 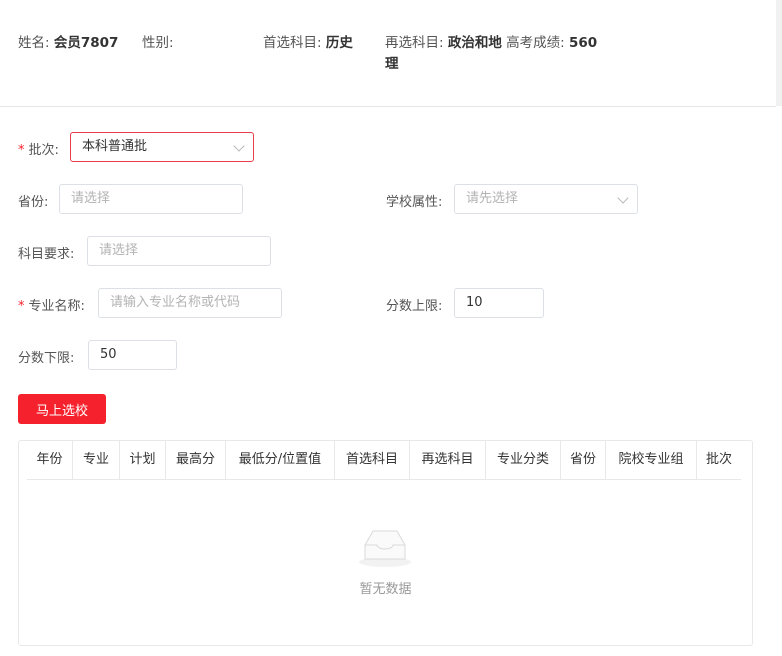 What do you see at coordinates (38, 150) in the screenshot?
I see `batch-label: * 批次:` at bounding box center [38, 150].